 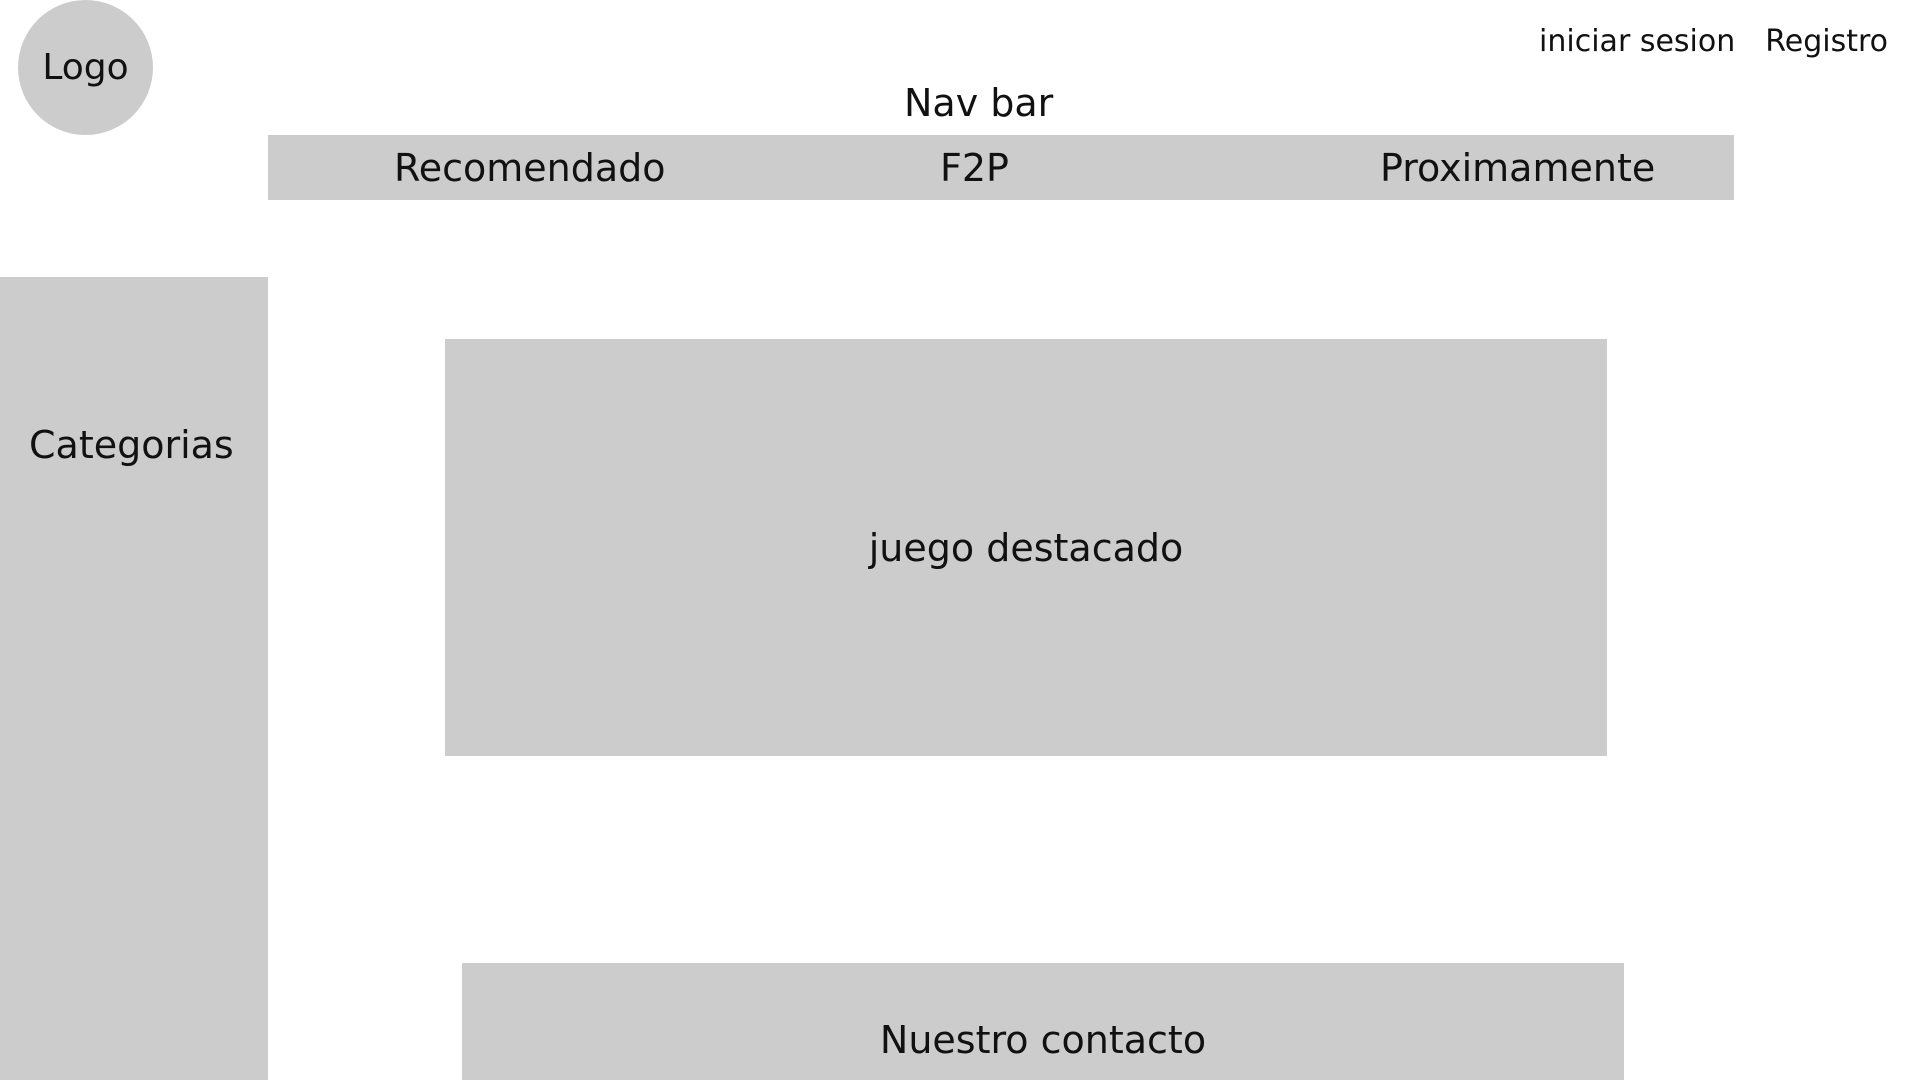 I want to click on contact-section: Nuestro contacto, so click(x=1043, y=1021).